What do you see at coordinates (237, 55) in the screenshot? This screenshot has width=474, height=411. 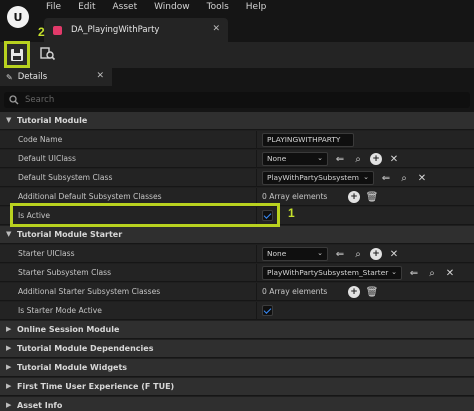 I see `asset-toolbar` at bounding box center [237, 55].